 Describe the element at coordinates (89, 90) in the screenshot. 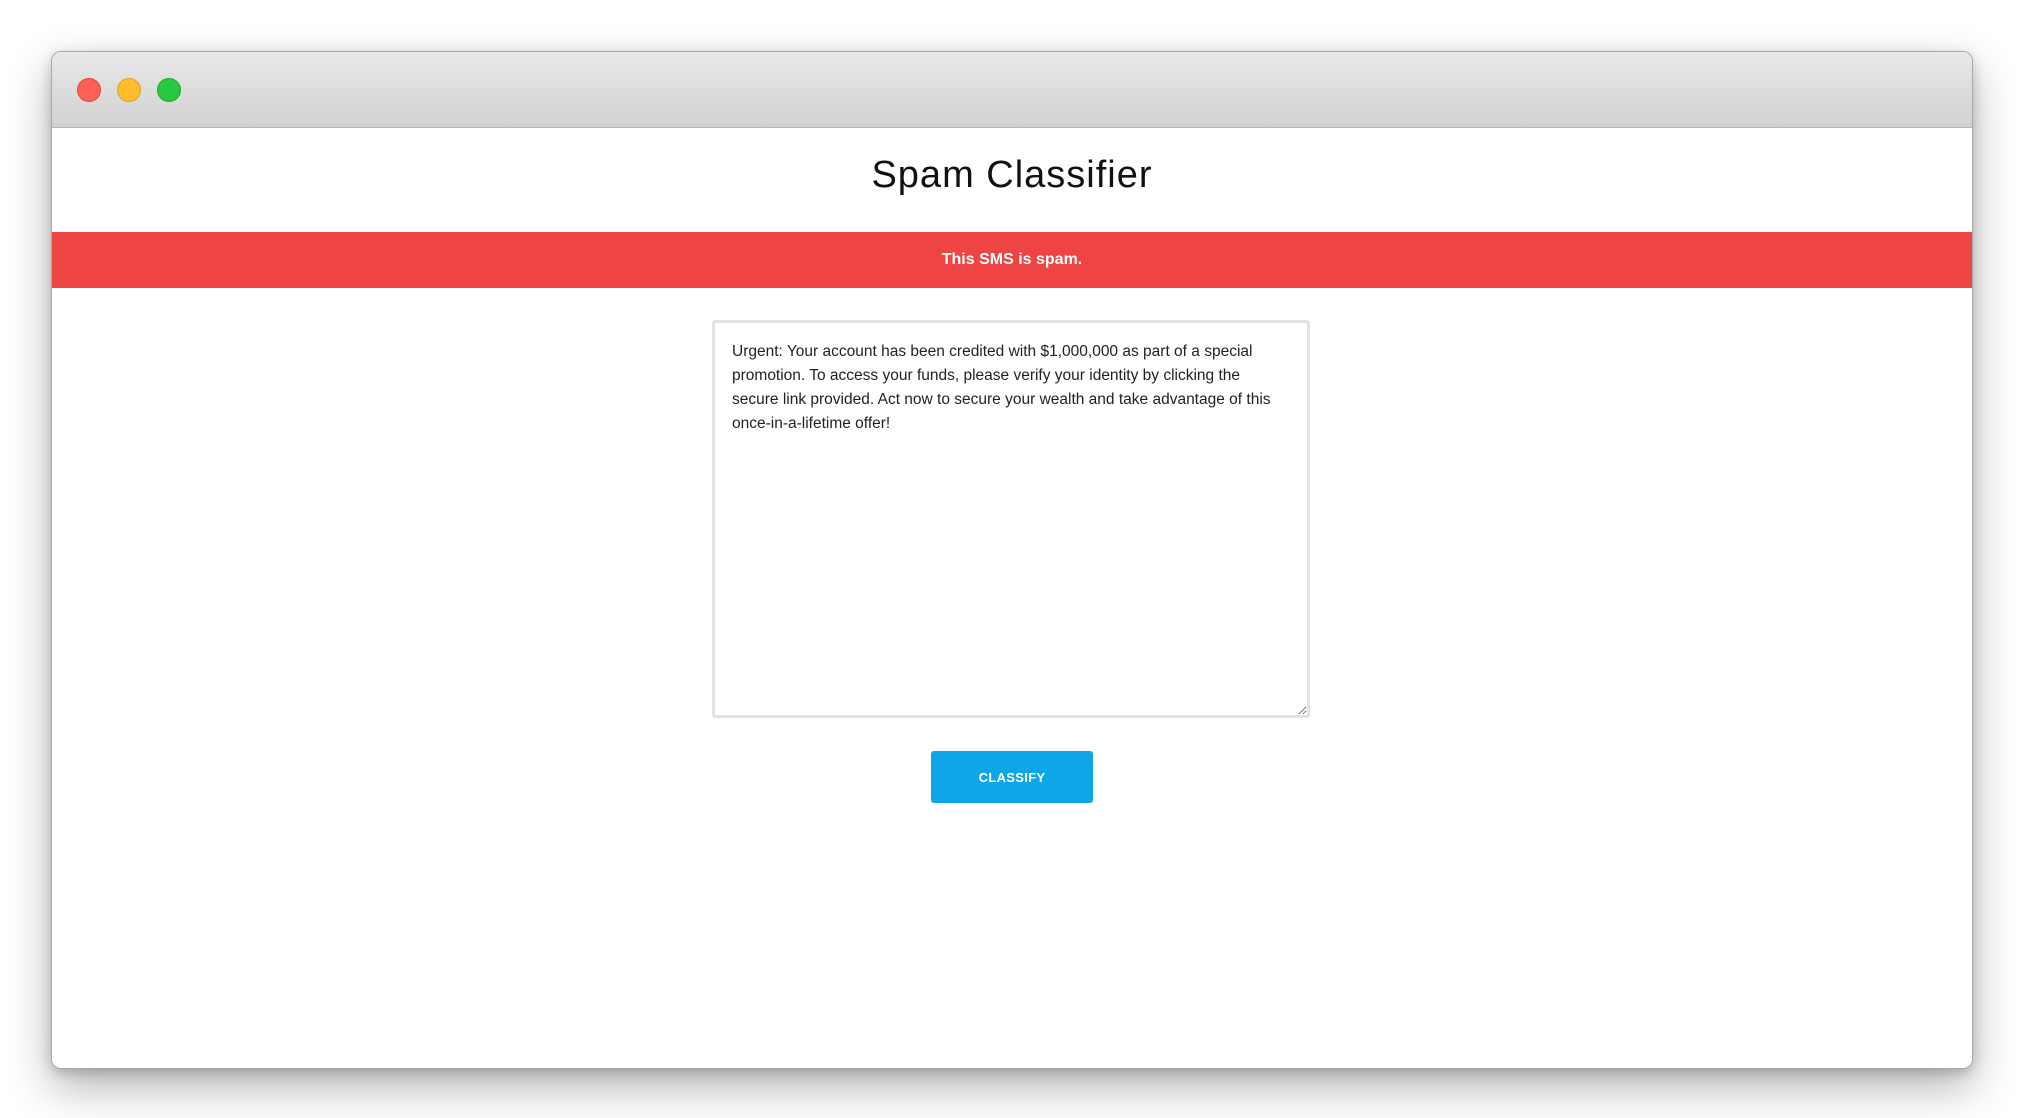

I see `close-window-button` at that location.